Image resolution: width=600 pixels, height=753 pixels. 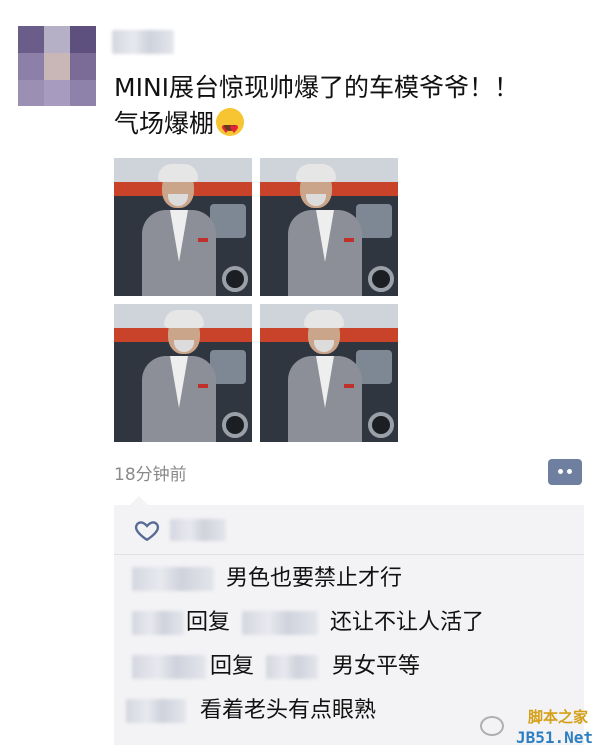 What do you see at coordinates (349, 530) in the screenshot?
I see `likes-row` at bounding box center [349, 530].